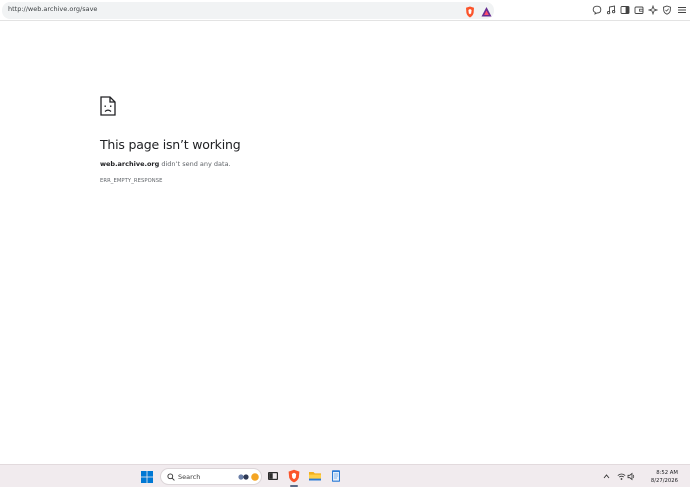  I want to click on sad-page-icon, so click(108, 106).